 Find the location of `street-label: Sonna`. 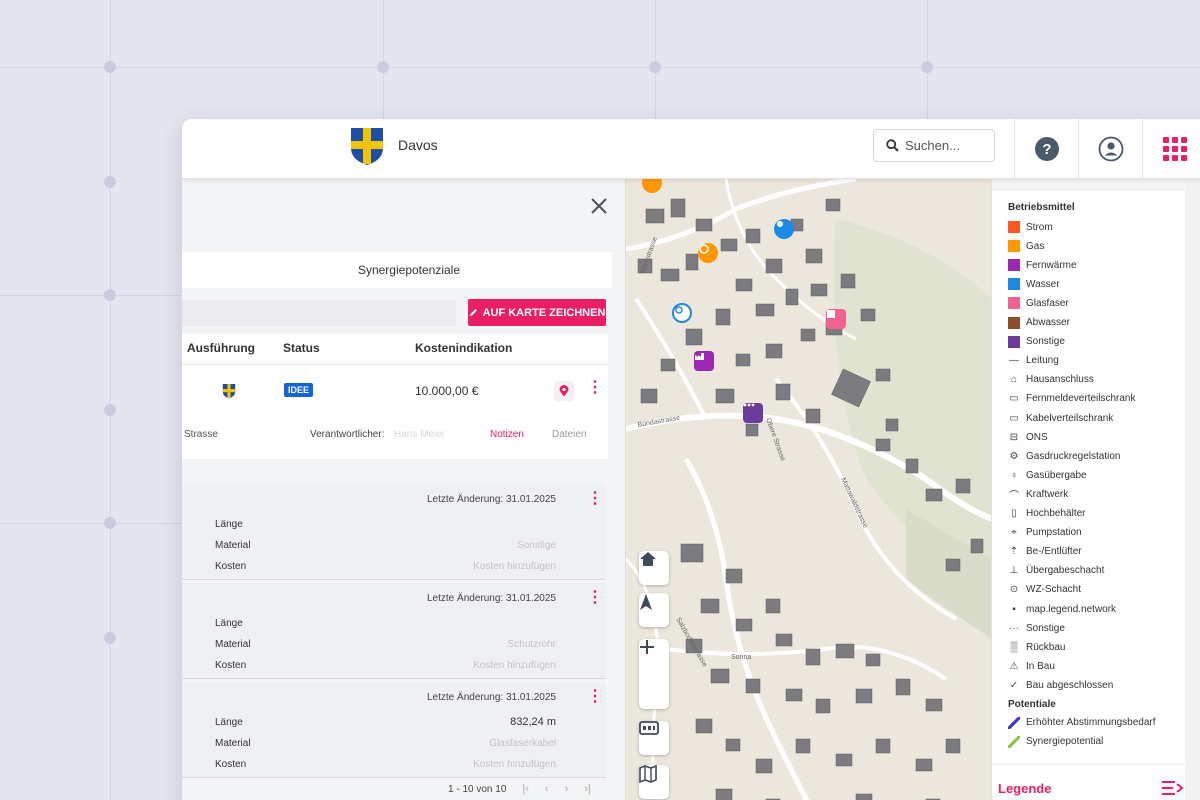

street-label: Sonna is located at coordinates (741, 657).